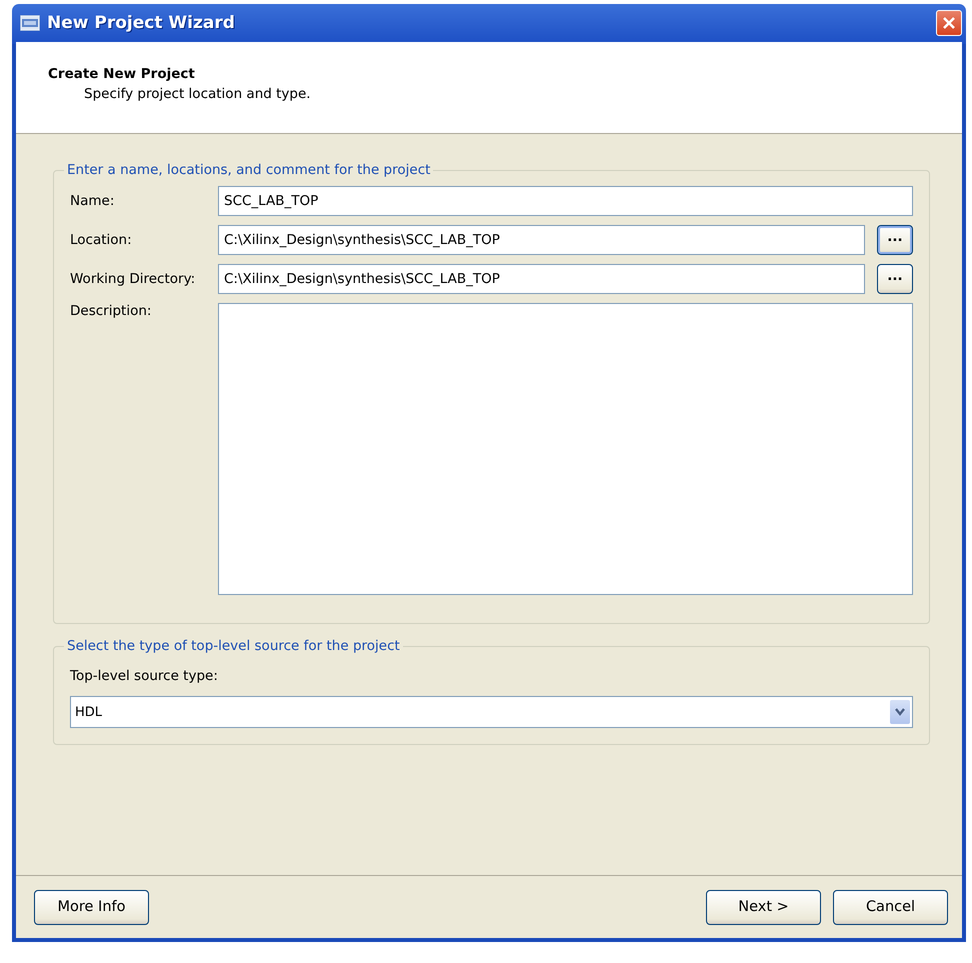 The image size is (972, 963). What do you see at coordinates (144, 676) in the screenshot?
I see `field-label: Top-level source type:` at bounding box center [144, 676].